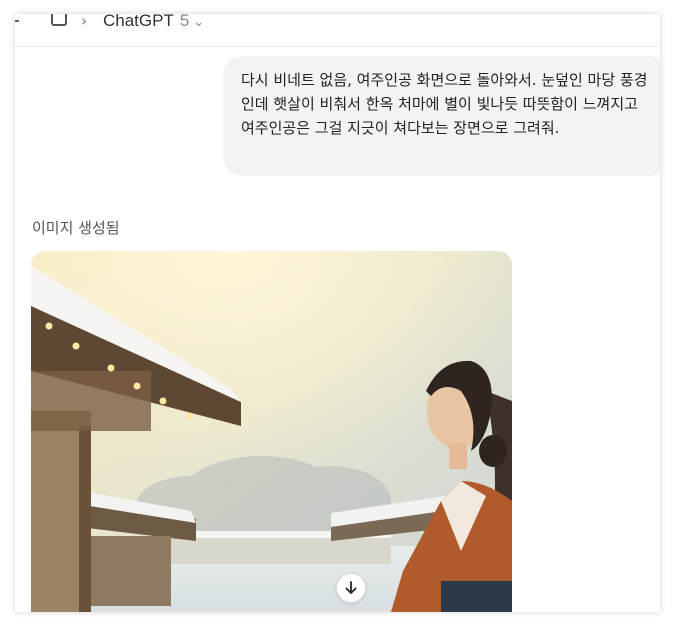 Image resolution: width=675 pixels, height=627 pixels. I want to click on scroll-down-button, so click(351, 588).